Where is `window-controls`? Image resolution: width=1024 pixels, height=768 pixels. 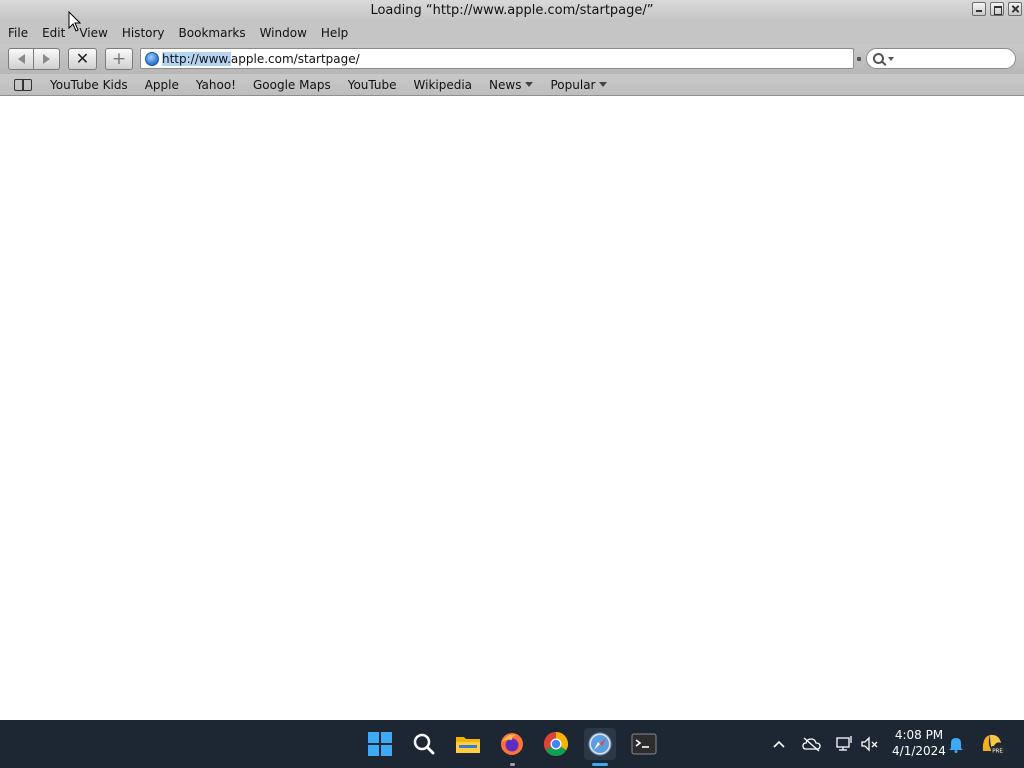
window-controls is located at coordinates (997, 9).